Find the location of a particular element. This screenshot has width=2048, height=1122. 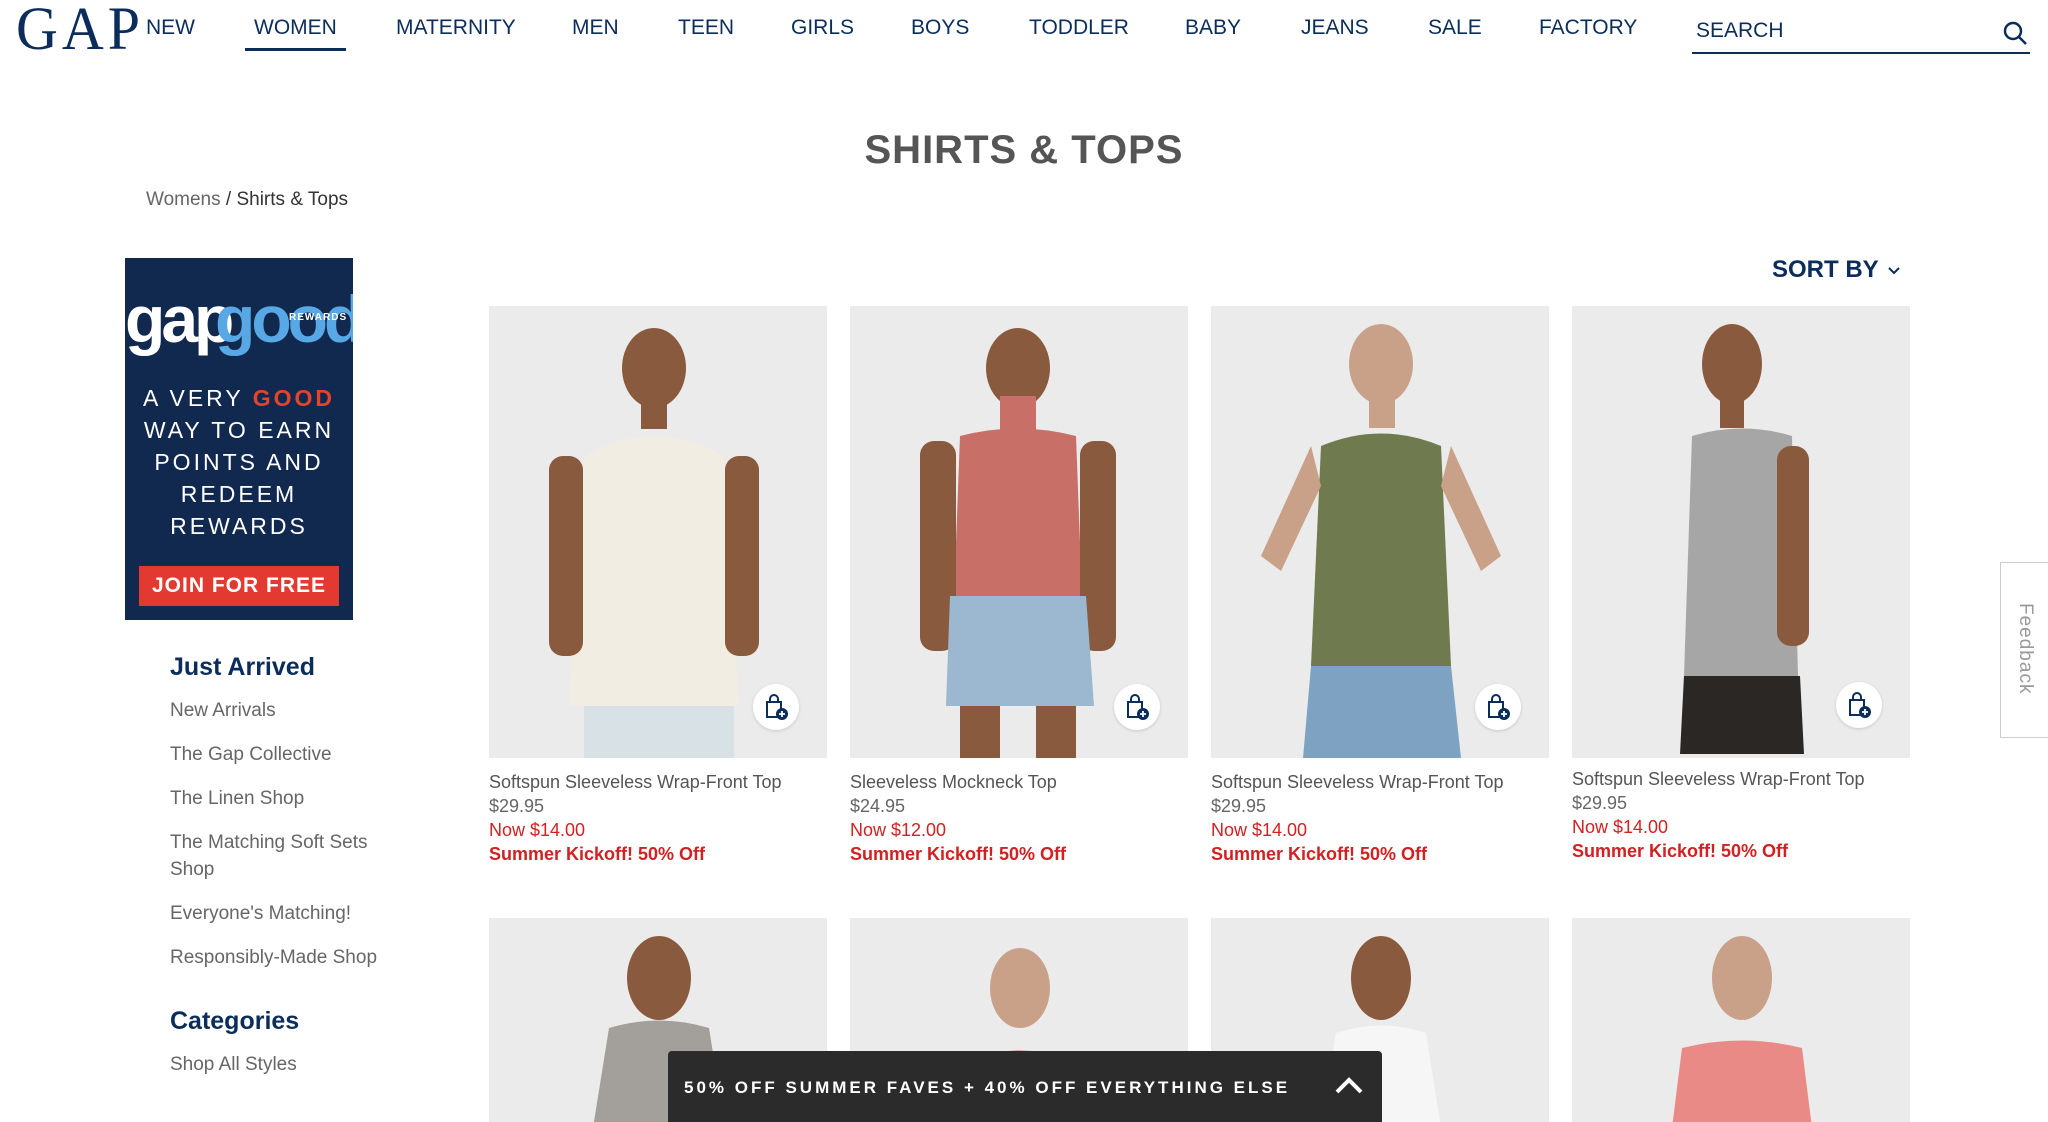

promo-line4: REDEEM is located at coordinates (239, 494).